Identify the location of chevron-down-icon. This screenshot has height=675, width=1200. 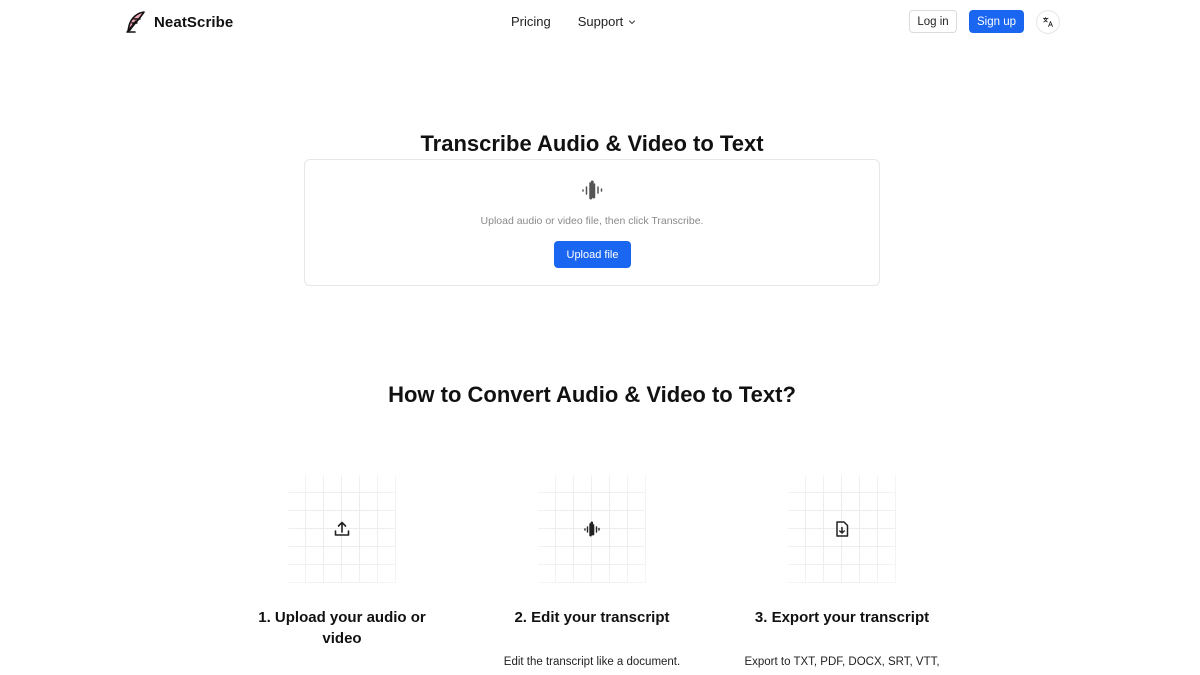
(632, 22).